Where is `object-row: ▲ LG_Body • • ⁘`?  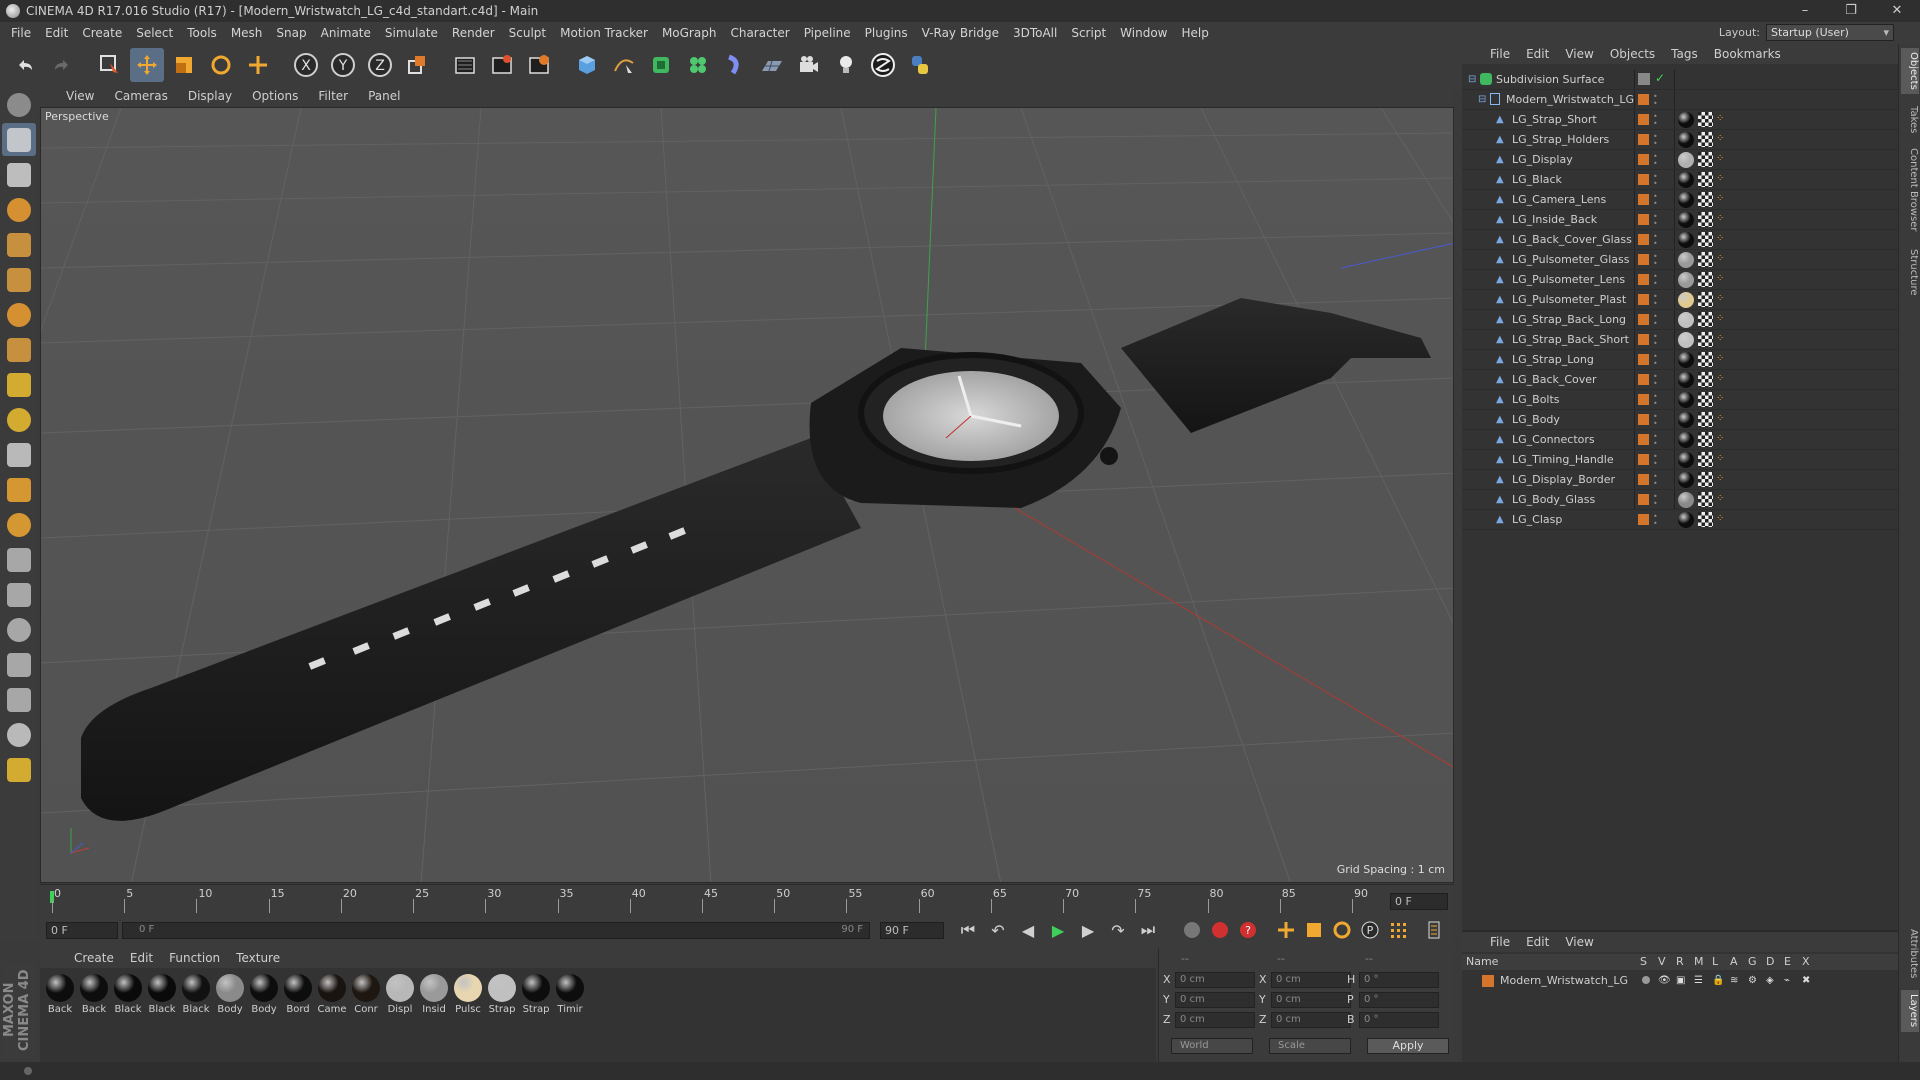 object-row: ▲ LG_Body • • ⁘ is located at coordinates (1680, 420).